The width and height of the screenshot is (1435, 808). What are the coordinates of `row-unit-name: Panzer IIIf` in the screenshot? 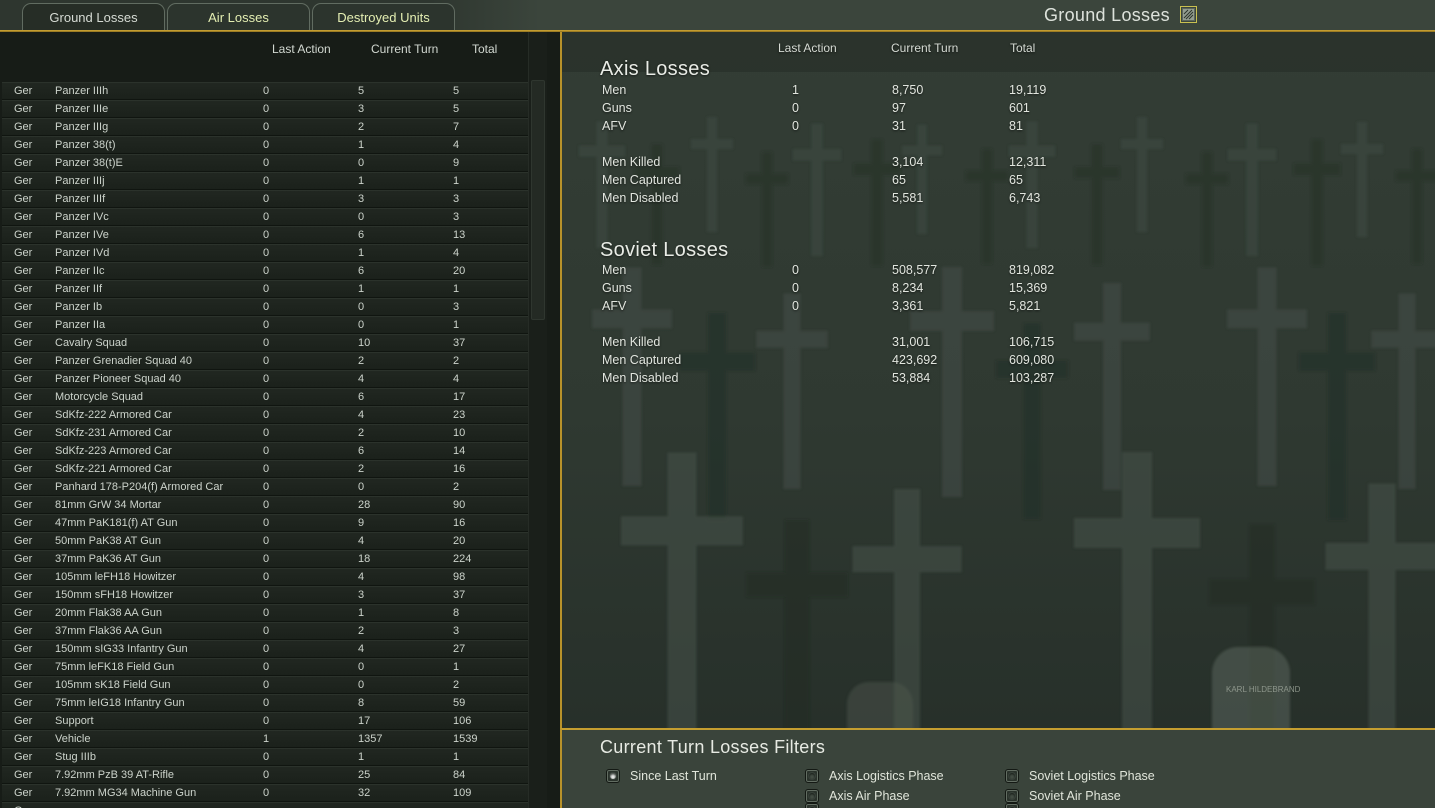 It's located at (80, 199).